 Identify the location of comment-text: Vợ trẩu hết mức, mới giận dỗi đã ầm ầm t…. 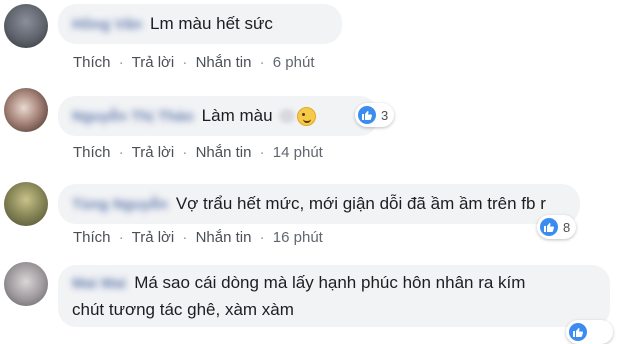
(360, 203).